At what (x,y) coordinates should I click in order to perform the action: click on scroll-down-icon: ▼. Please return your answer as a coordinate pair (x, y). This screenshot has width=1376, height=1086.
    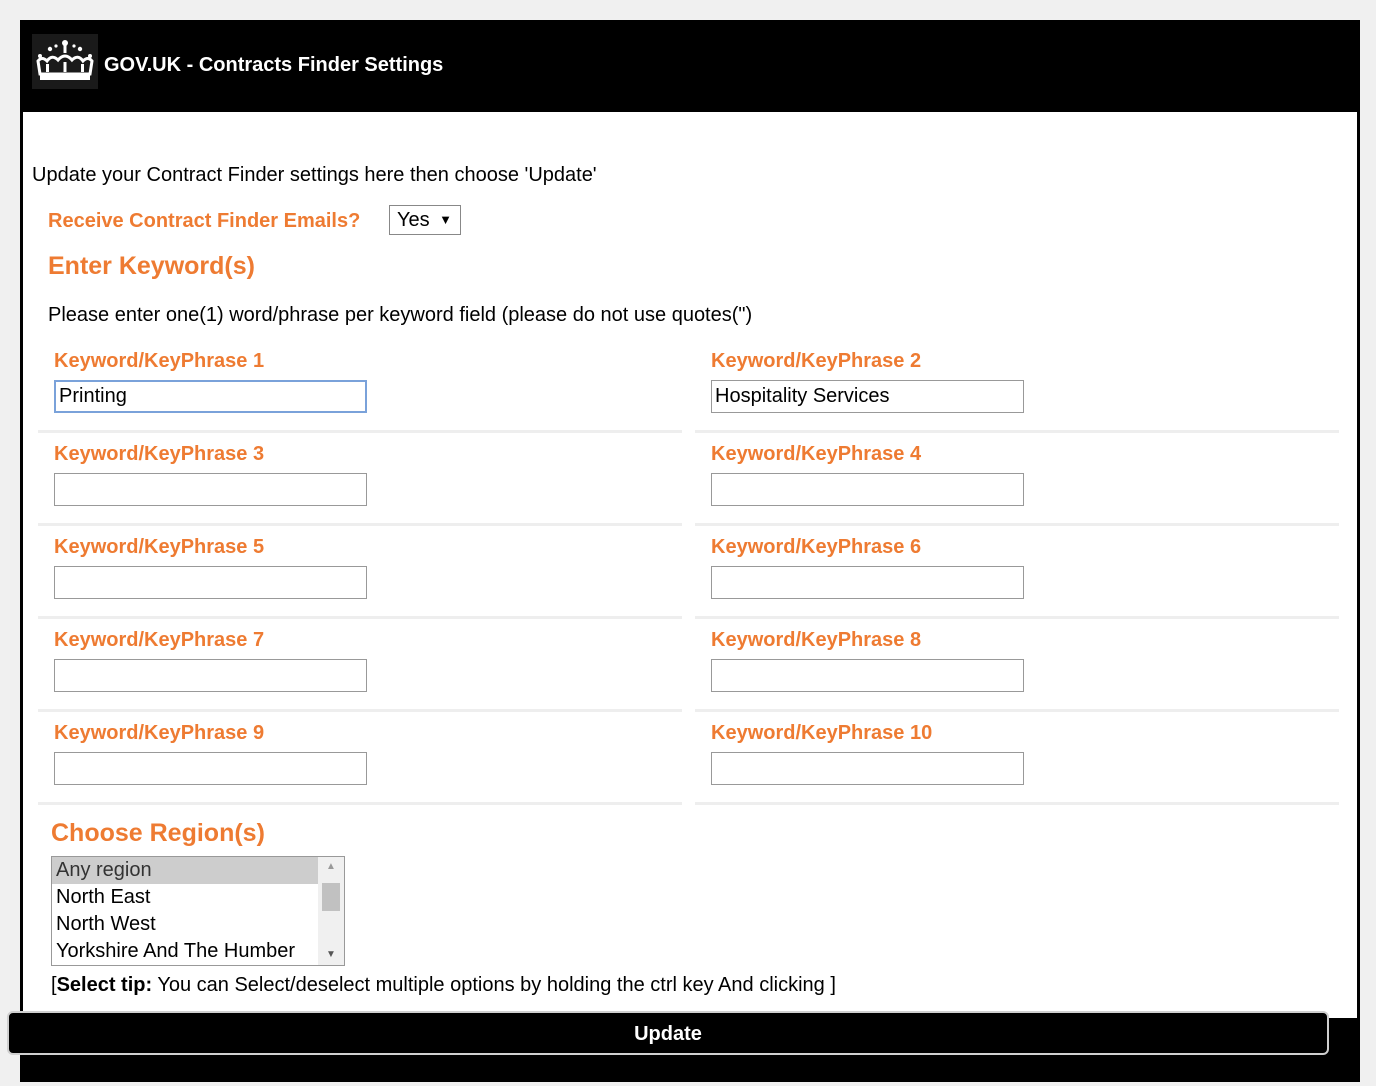
    Looking at the image, I should click on (331, 955).